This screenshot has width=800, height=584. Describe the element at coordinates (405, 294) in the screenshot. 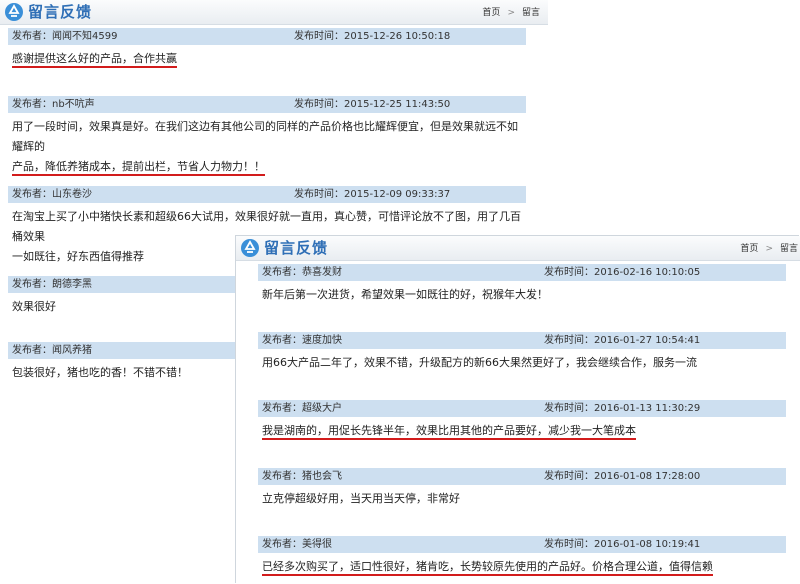

I see `message-line: 新年后第一次进货，希望效果一如既往的好，祝猴年大发！` at that location.